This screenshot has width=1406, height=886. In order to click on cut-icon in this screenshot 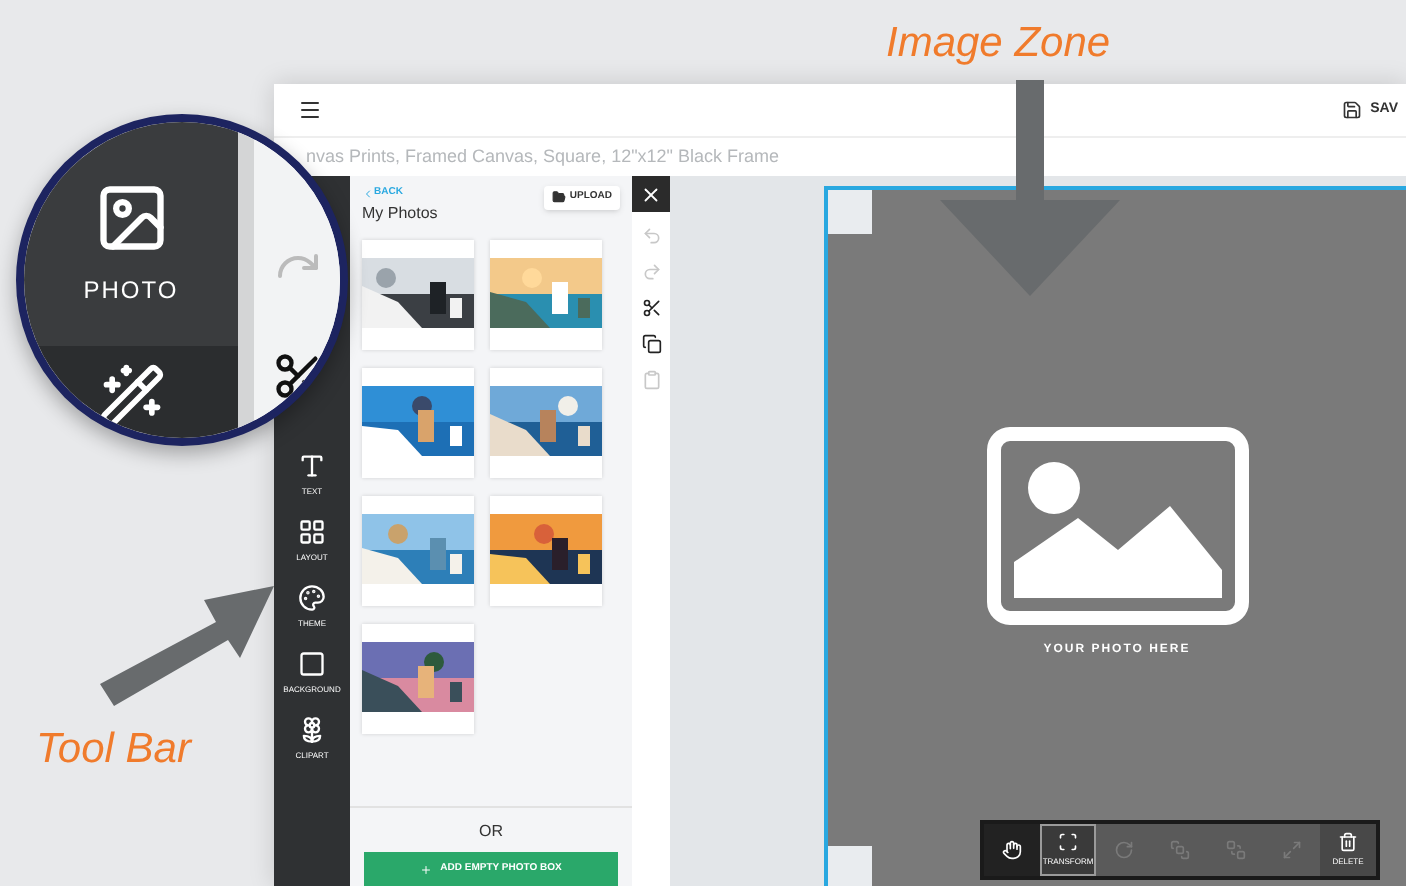, I will do `click(651, 308)`.